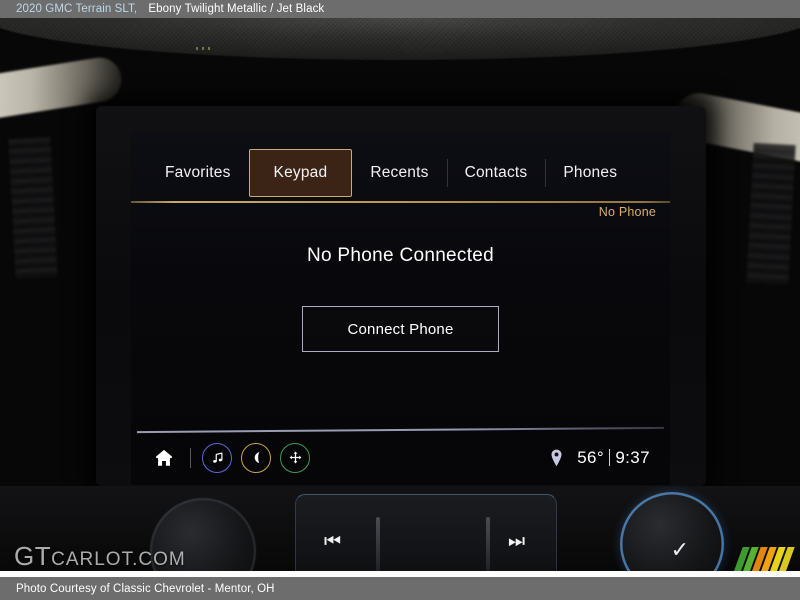 The width and height of the screenshot is (800, 600). Describe the element at coordinates (400, 202) in the screenshot. I see `tab-divider` at that location.